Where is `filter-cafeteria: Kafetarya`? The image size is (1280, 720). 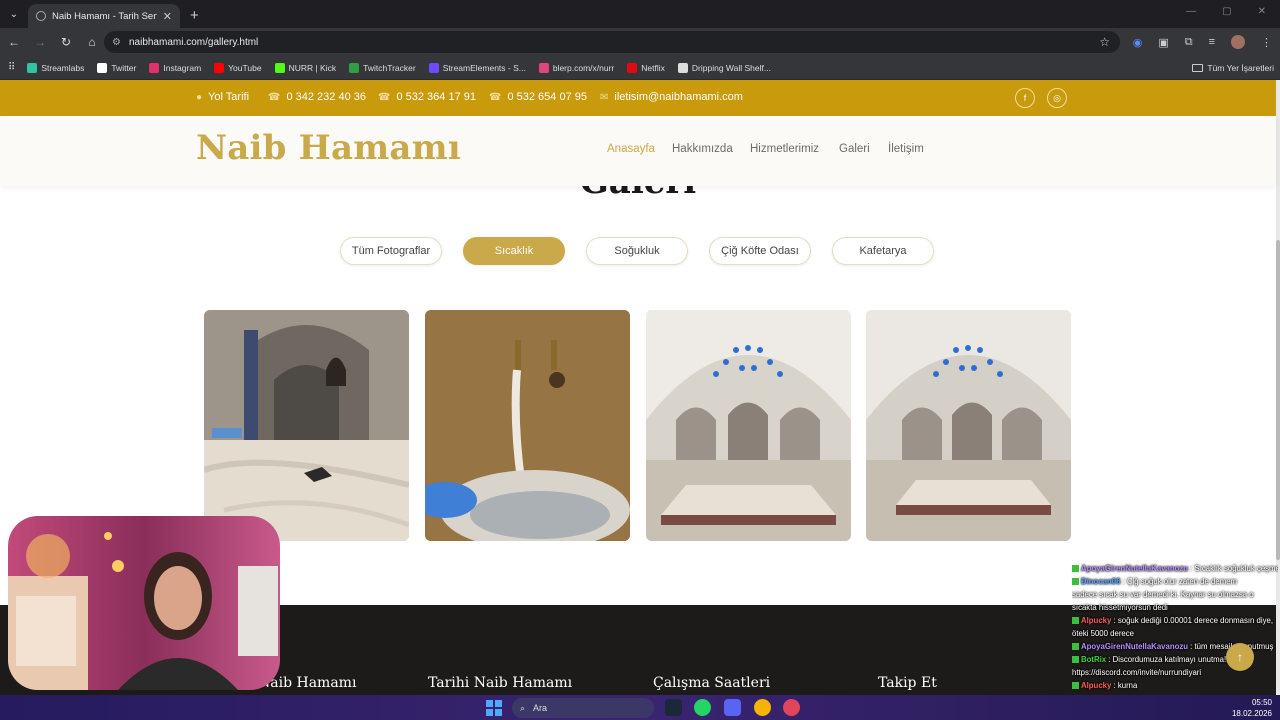 filter-cafeteria: Kafetarya is located at coordinates (883, 251).